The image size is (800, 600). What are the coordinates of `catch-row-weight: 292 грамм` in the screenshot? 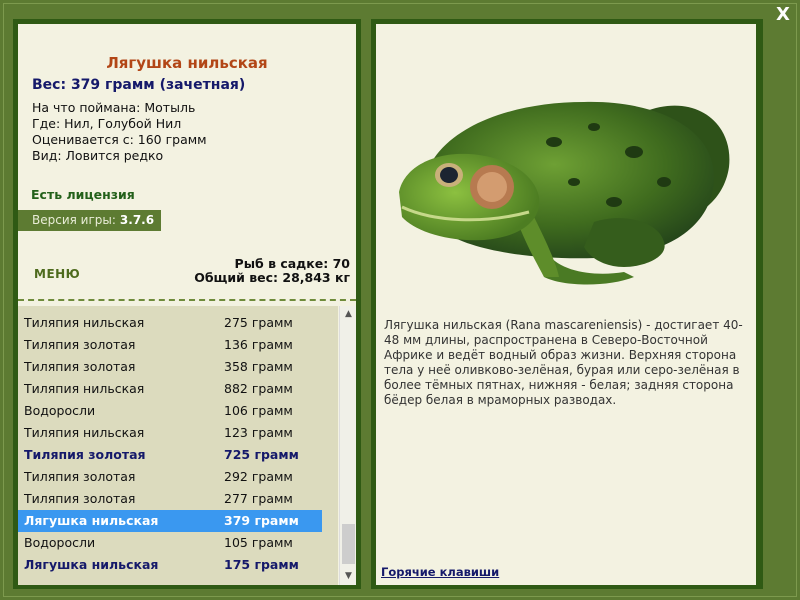 It's located at (258, 476).